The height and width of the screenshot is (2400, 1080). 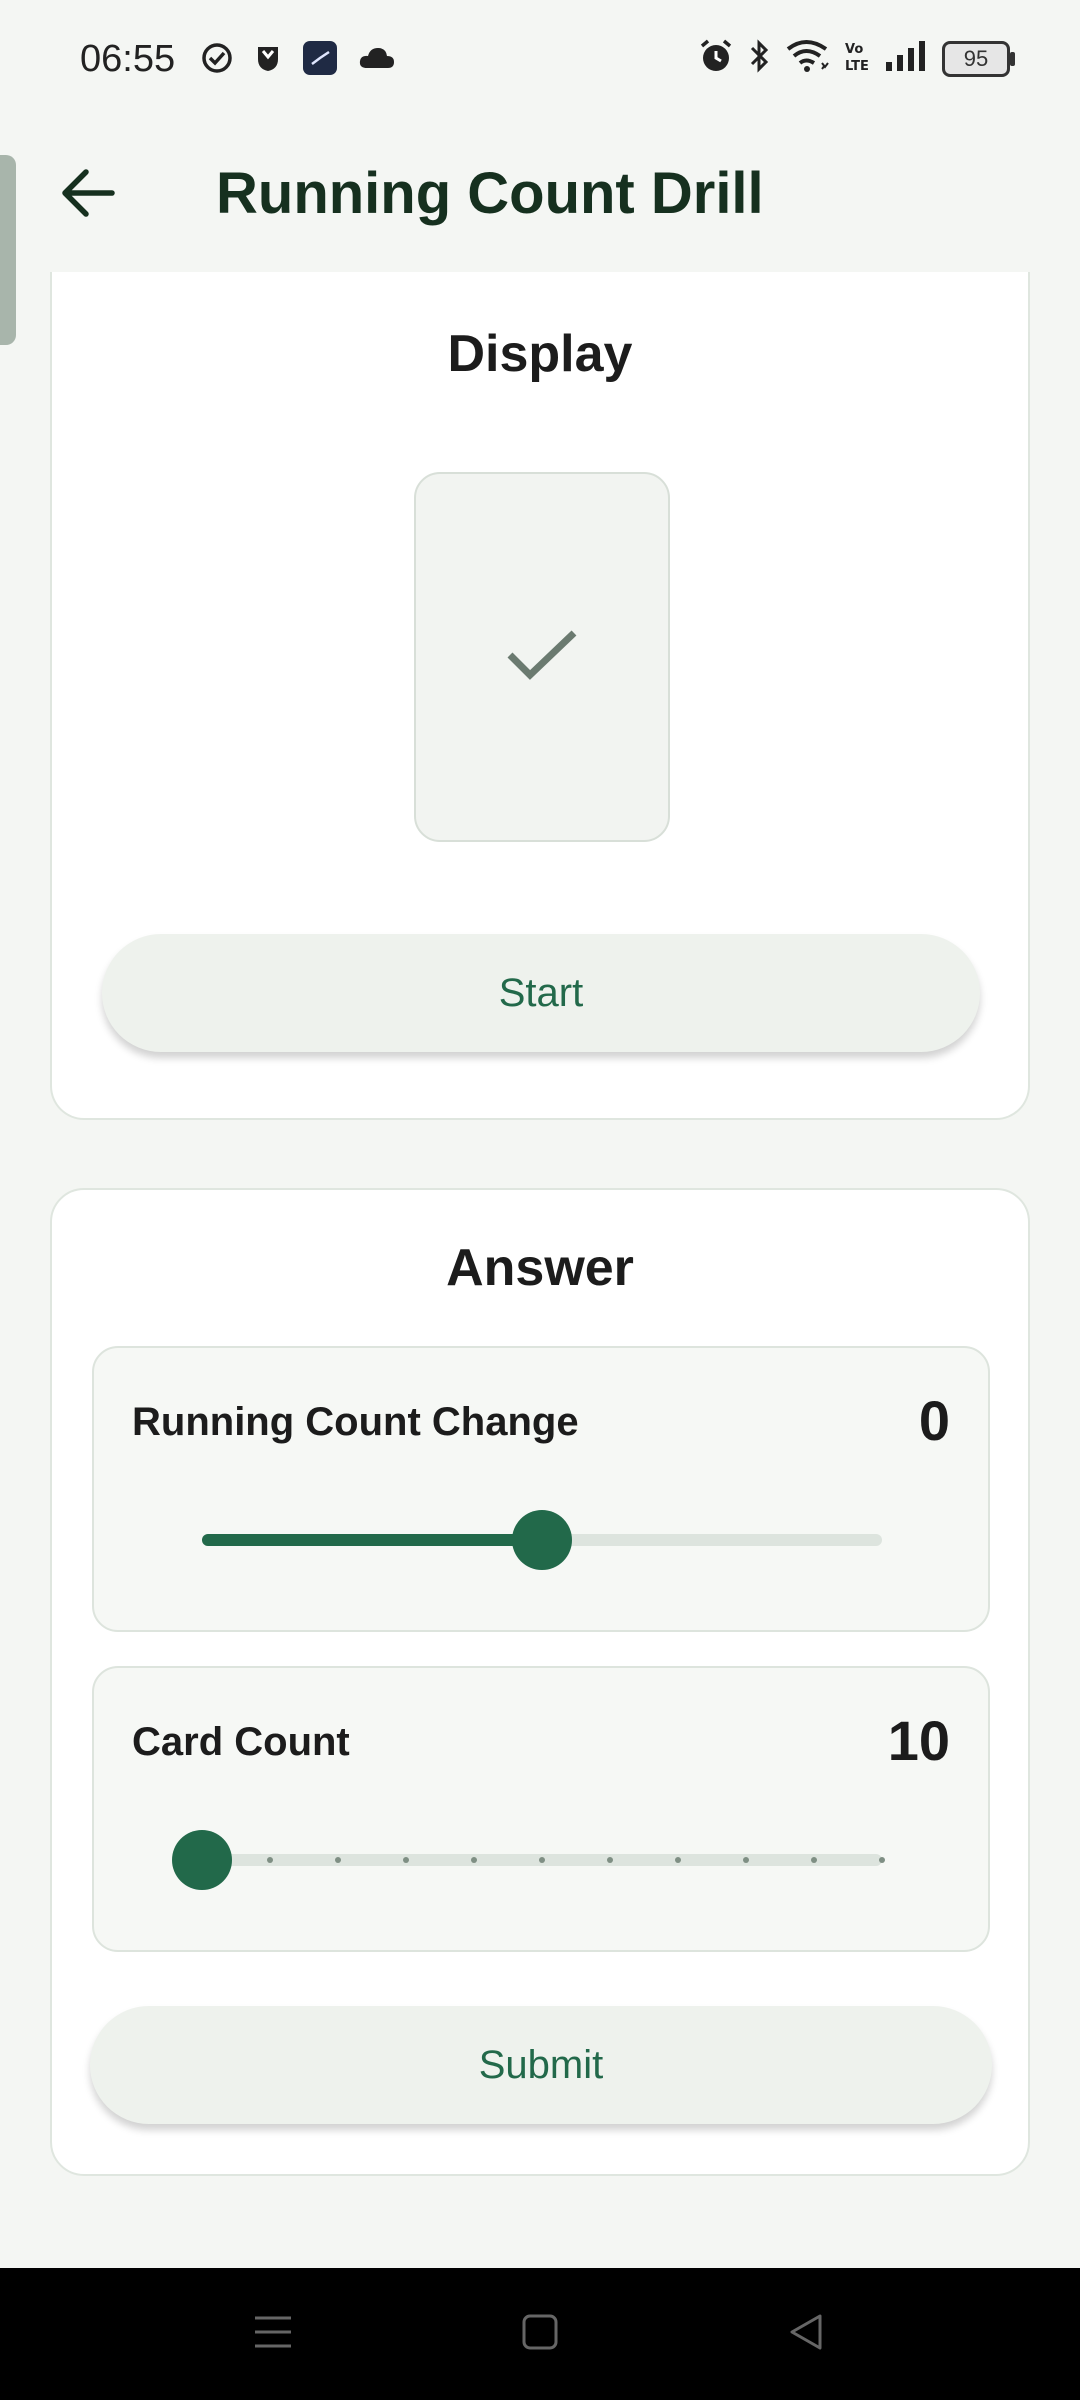 What do you see at coordinates (202, 1860) in the screenshot?
I see `card-count-slider-thumb` at bounding box center [202, 1860].